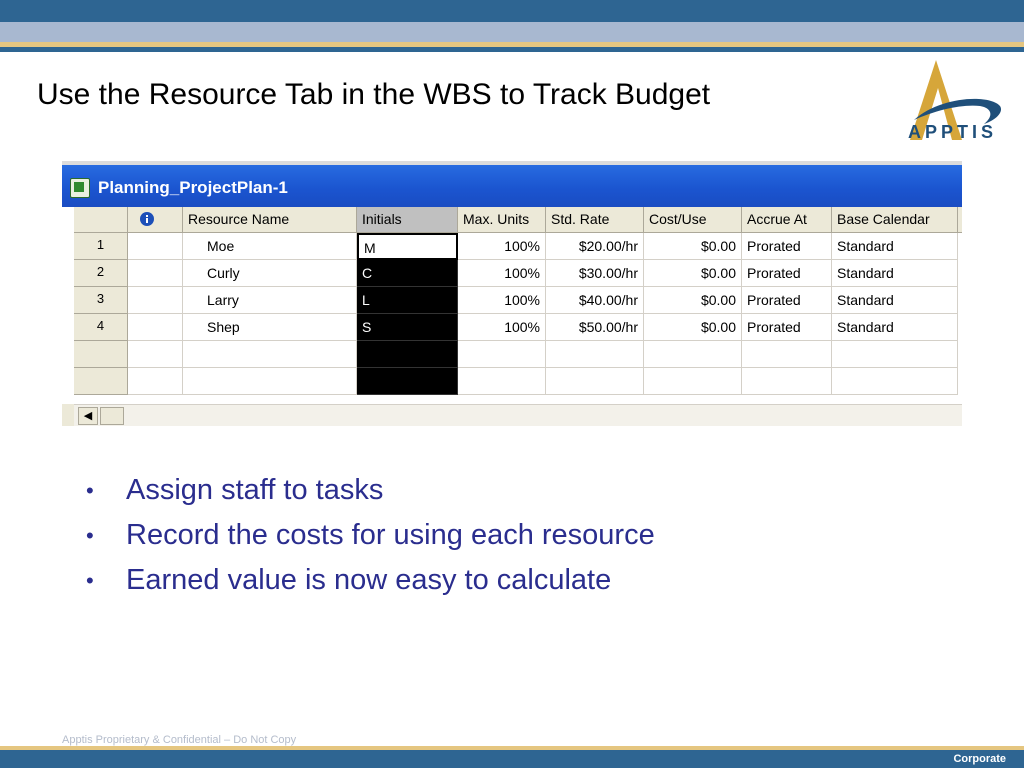  Describe the element at coordinates (270, 273) in the screenshot. I see `table-cell-name: Curly` at that location.